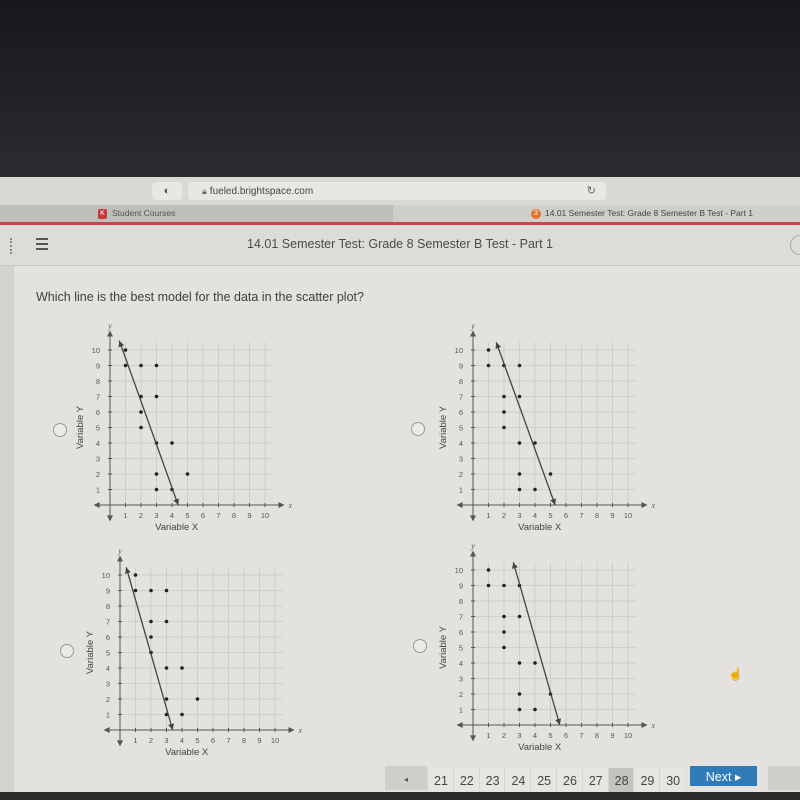 The height and width of the screenshot is (800, 800). What do you see at coordinates (466, 780) in the screenshot?
I see `page-button-22: 22` at bounding box center [466, 780].